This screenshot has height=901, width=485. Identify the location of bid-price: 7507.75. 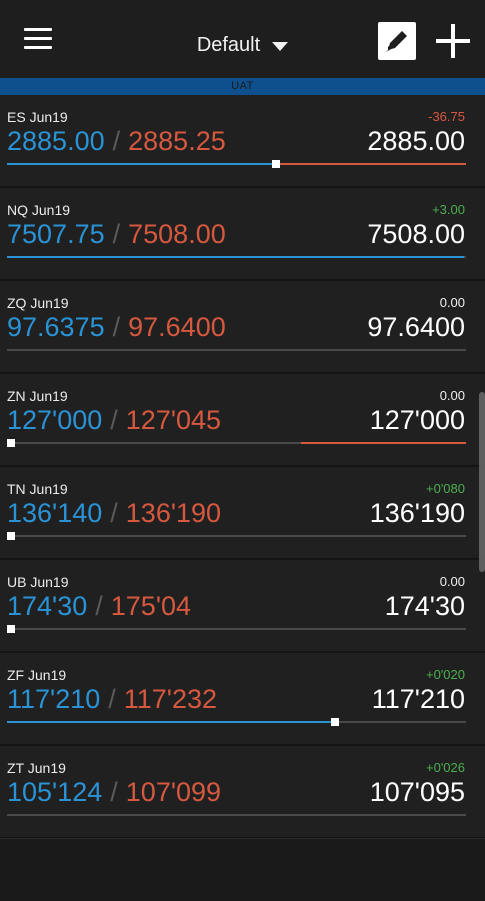
(56, 234).